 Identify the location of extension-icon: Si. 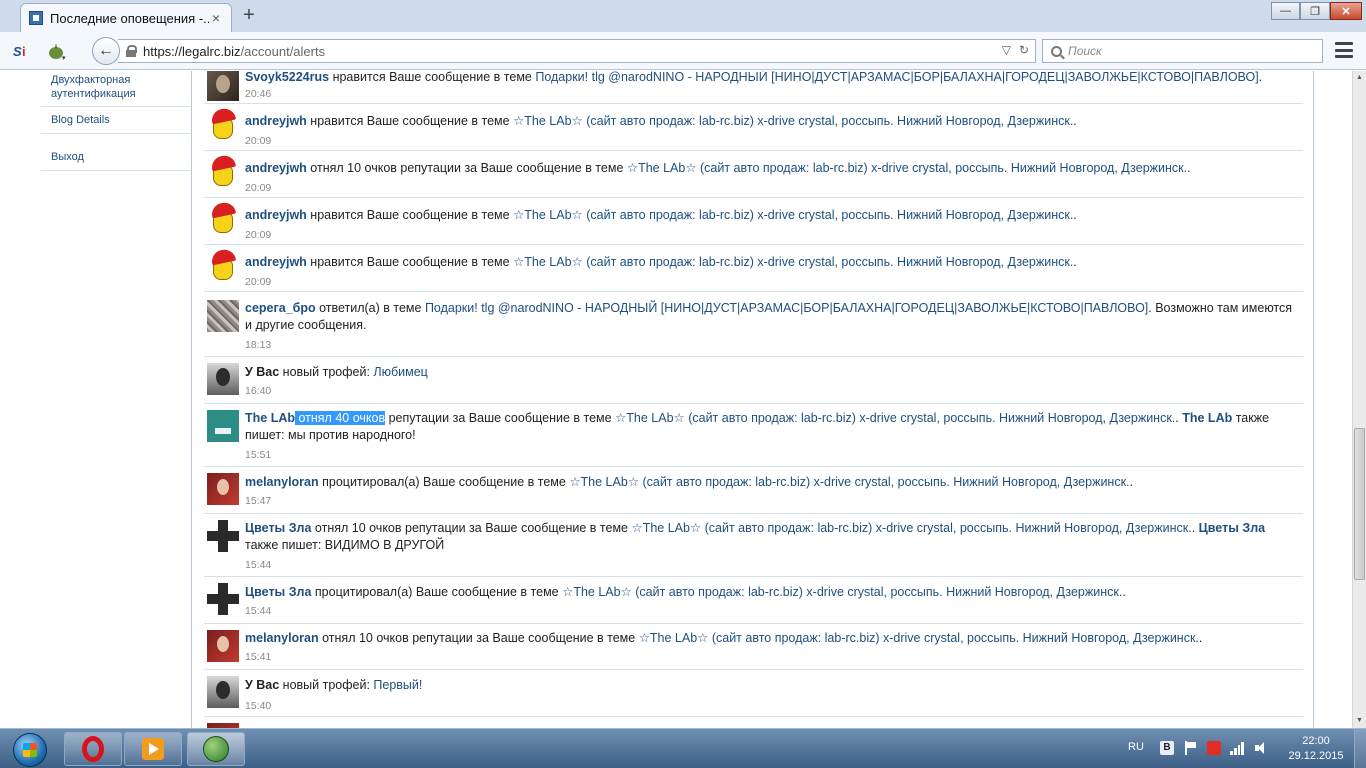
(22, 51).